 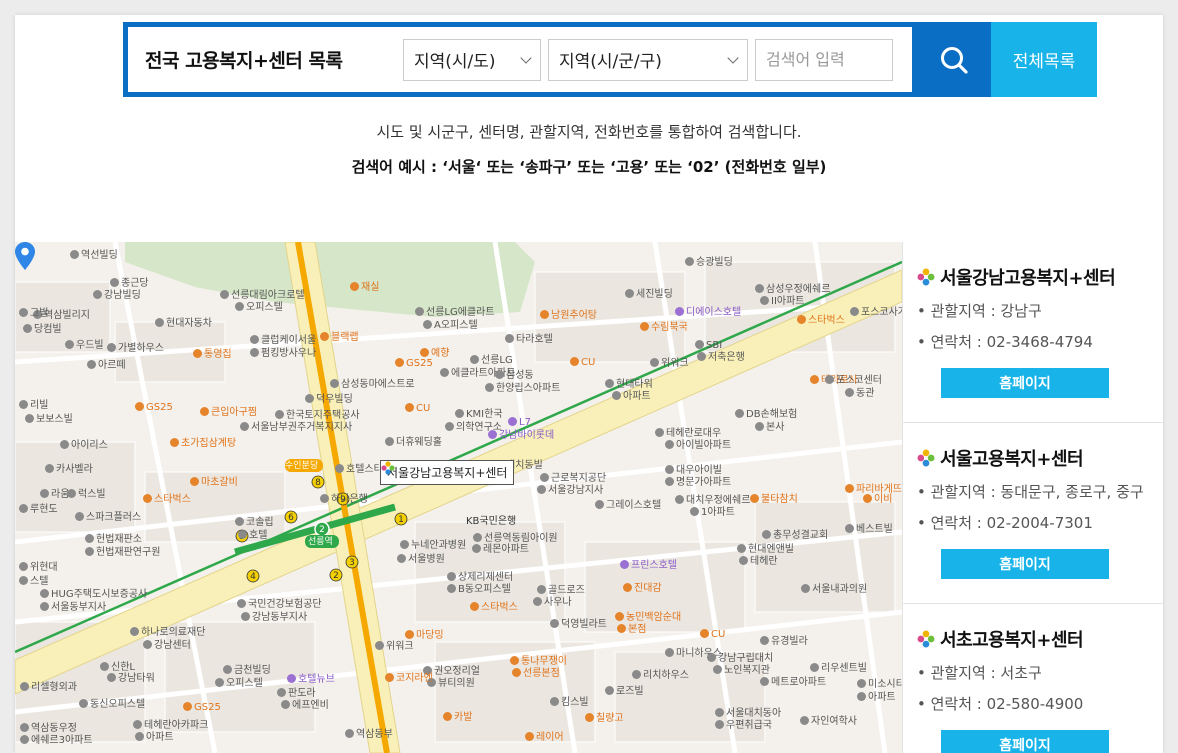 What do you see at coordinates (576, 490) in the screenshot?
I see `poi-name: 서울강남지사` at bounding box center [576, 490].